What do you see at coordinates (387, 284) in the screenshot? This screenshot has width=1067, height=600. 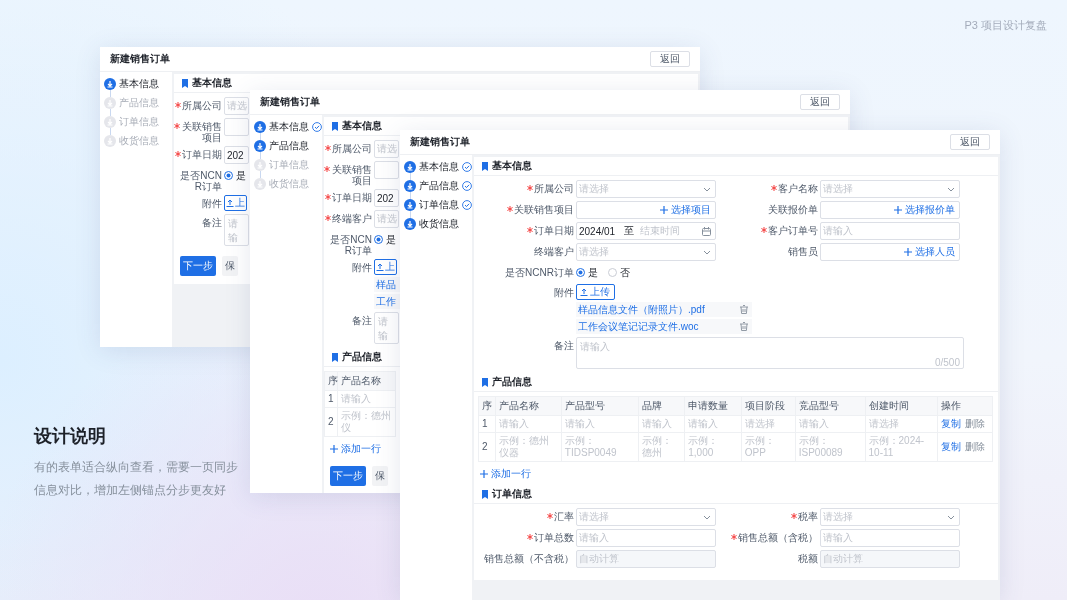 I see `attachment-item: 样品` at bounding box center [387, 284].